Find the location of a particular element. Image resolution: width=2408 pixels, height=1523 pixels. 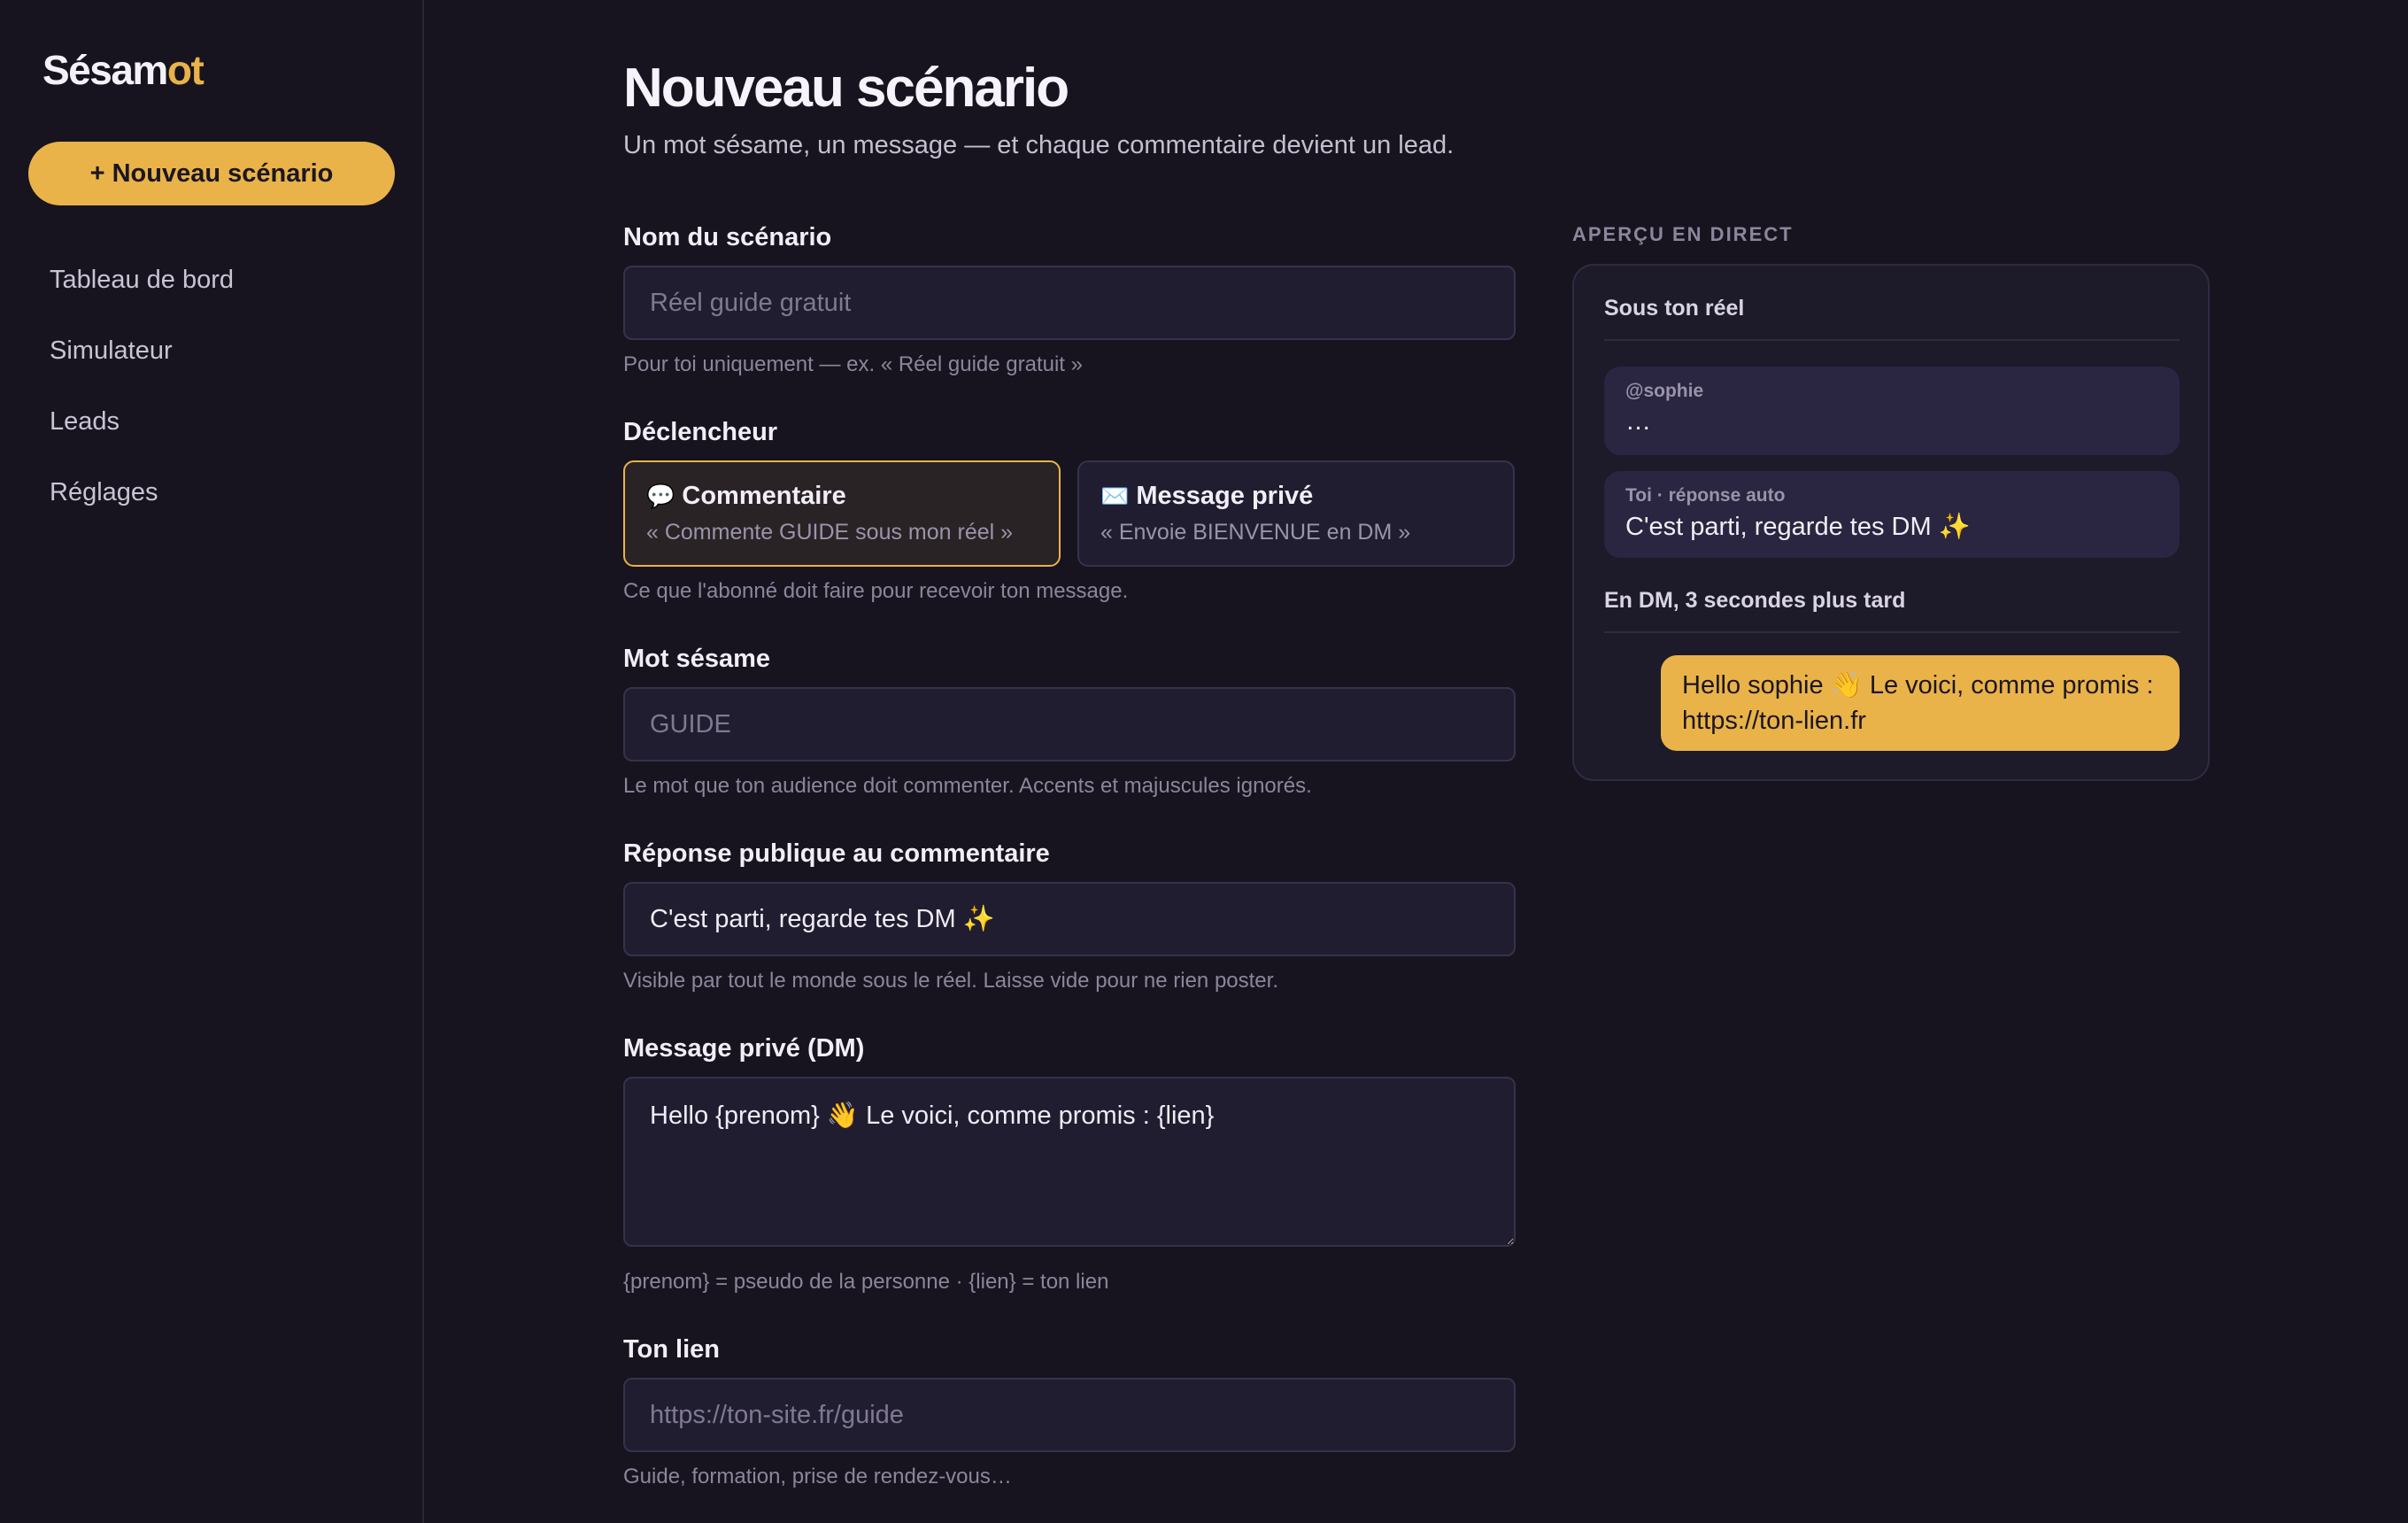

sidebar-item-simulator: Simulateur is located at coordinates (142, 366).